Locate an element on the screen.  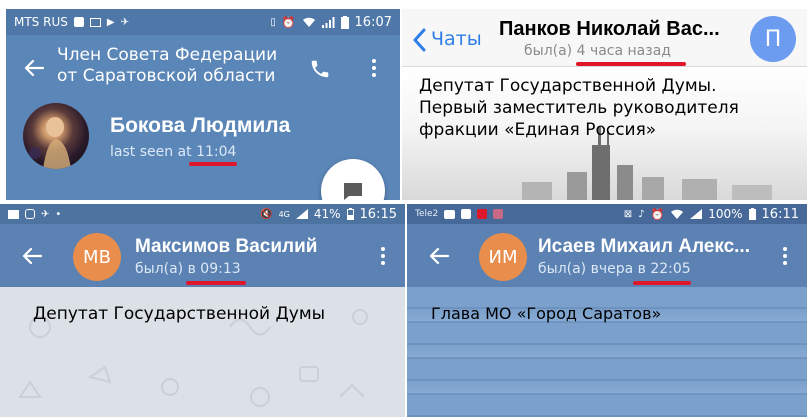
status-bar: Tele2 ⊠ ♪ ⏰ 100% 16:11 is located at coordinates (607, 214).